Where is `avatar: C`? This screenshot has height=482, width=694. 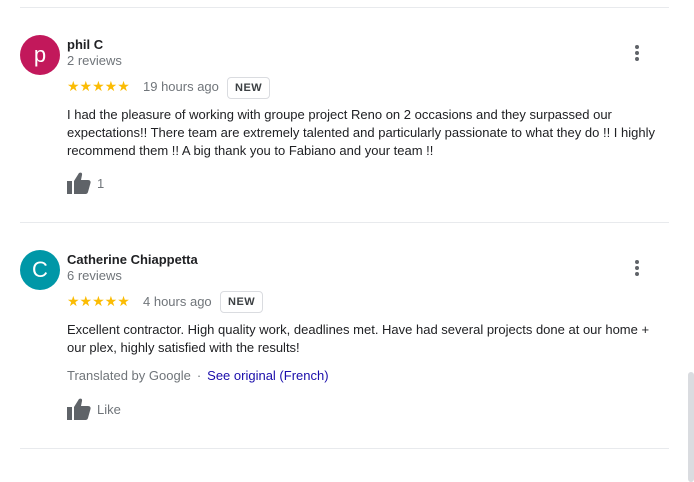 avatar: C is located at coordinates (40, 270).